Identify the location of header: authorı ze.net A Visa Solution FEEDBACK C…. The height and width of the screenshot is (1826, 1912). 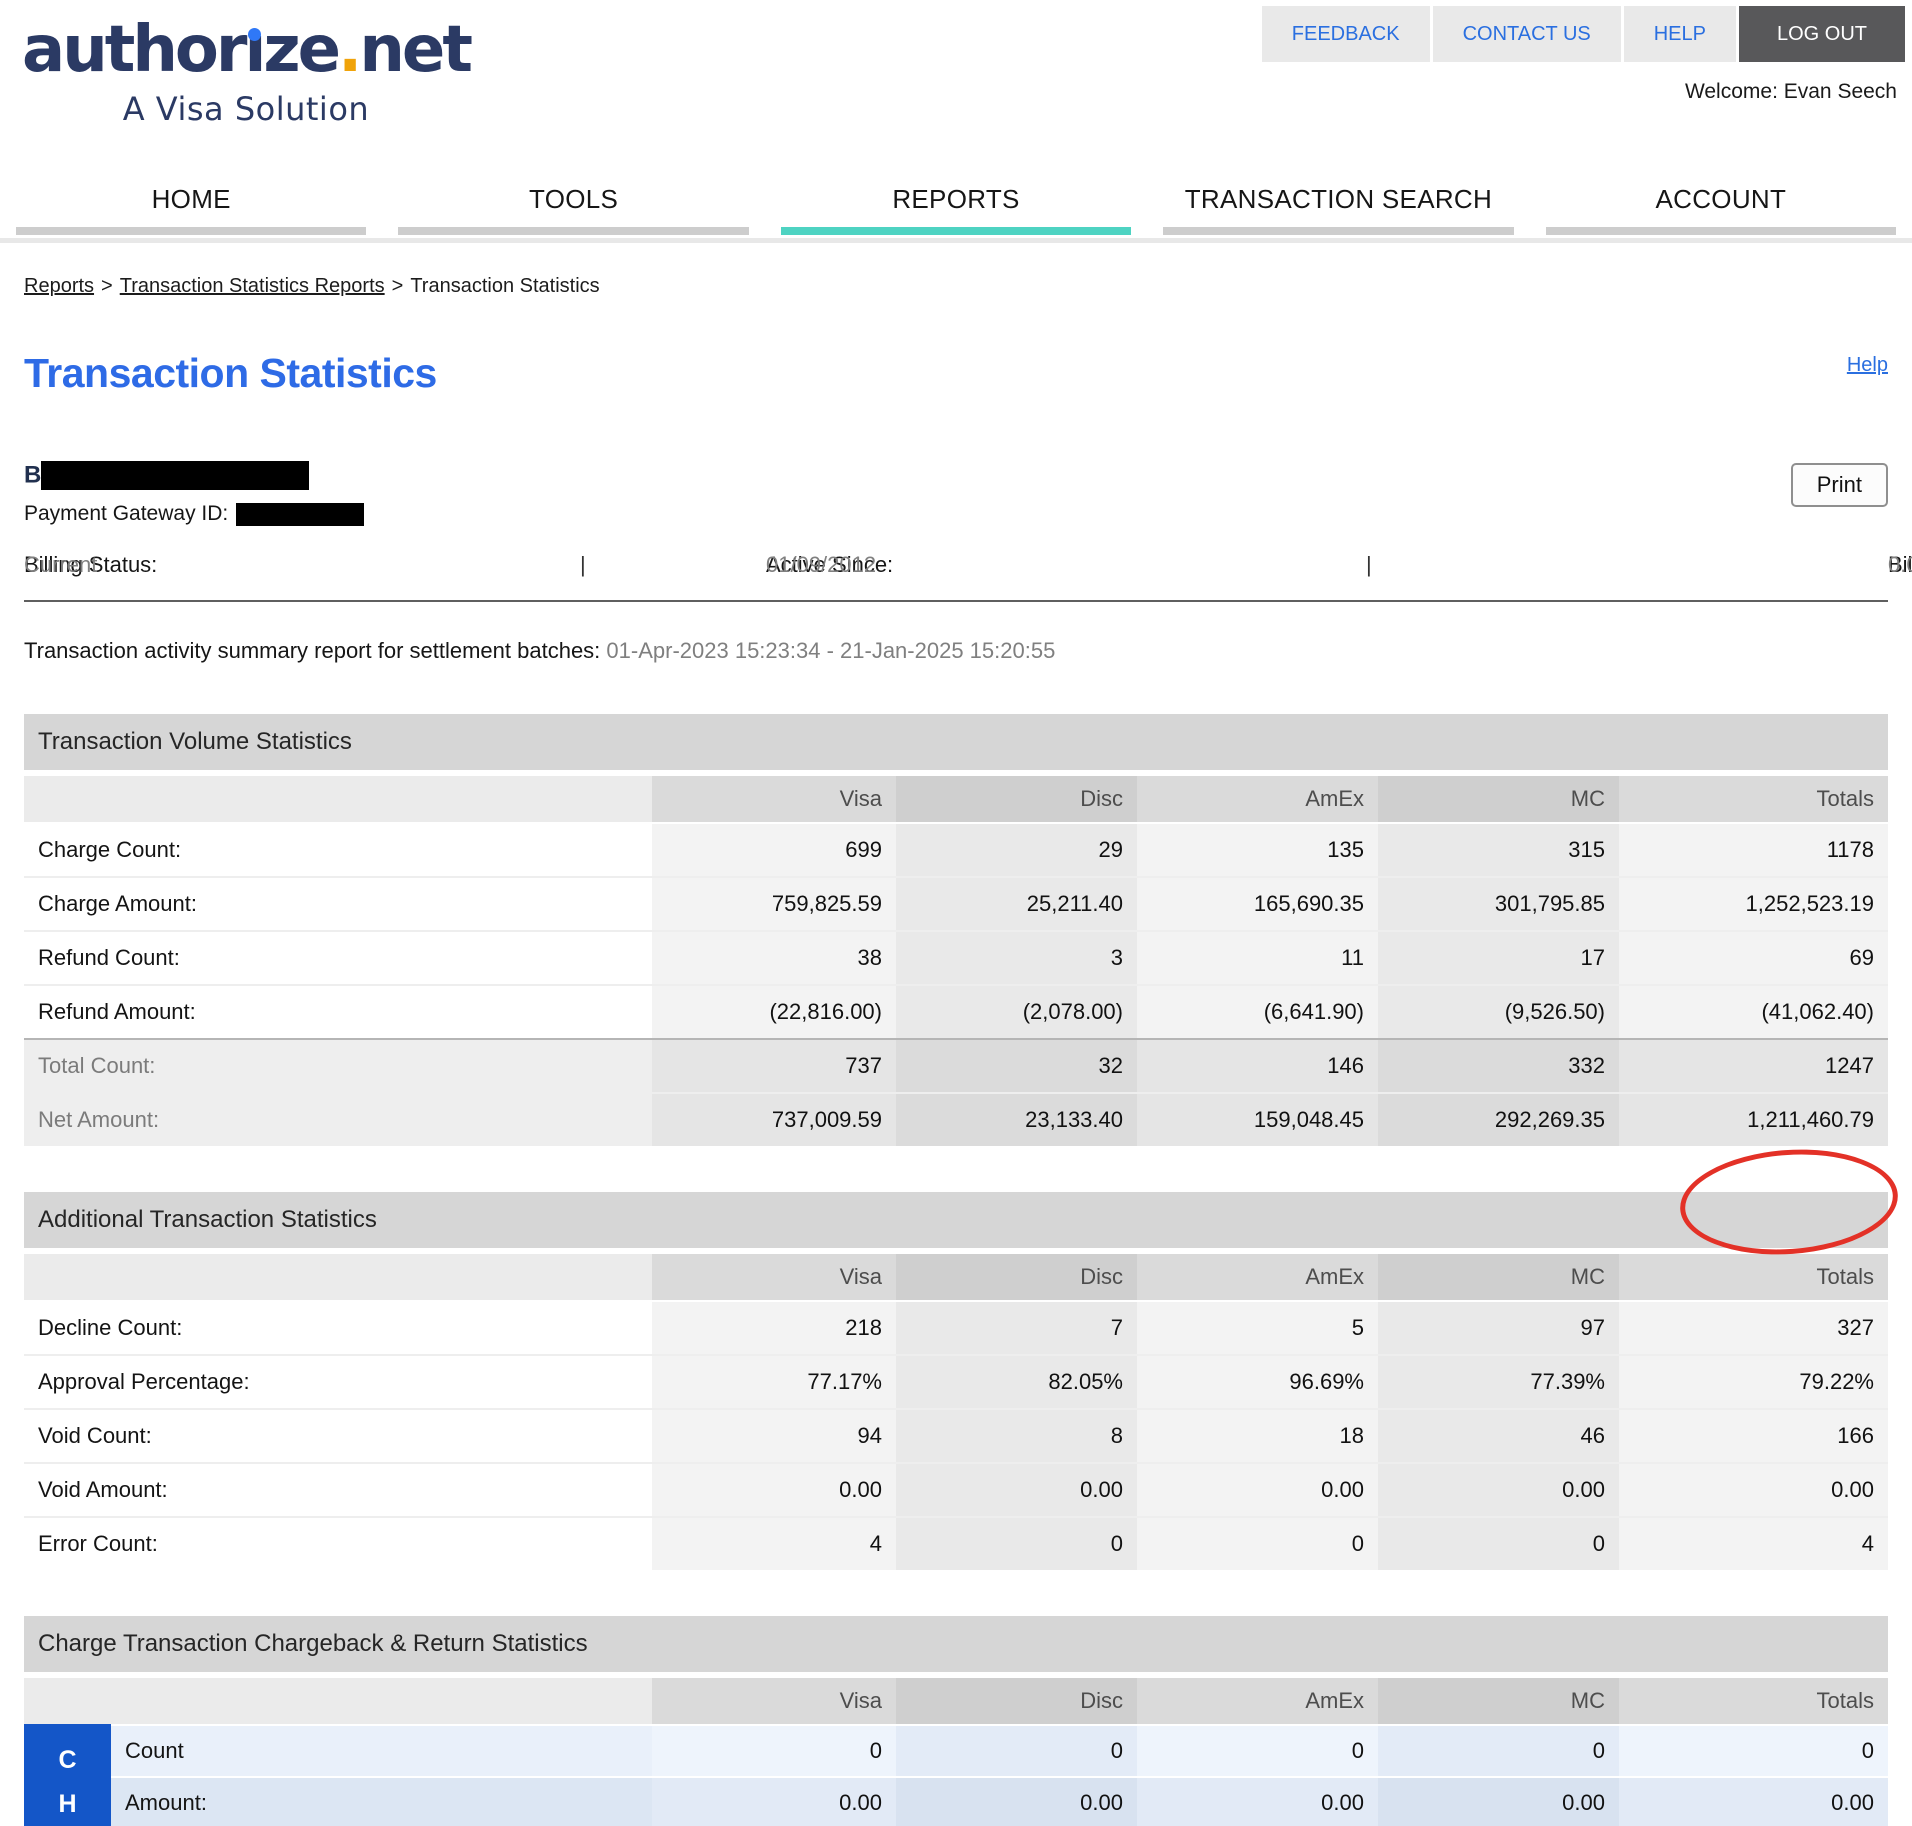
(956, 79).